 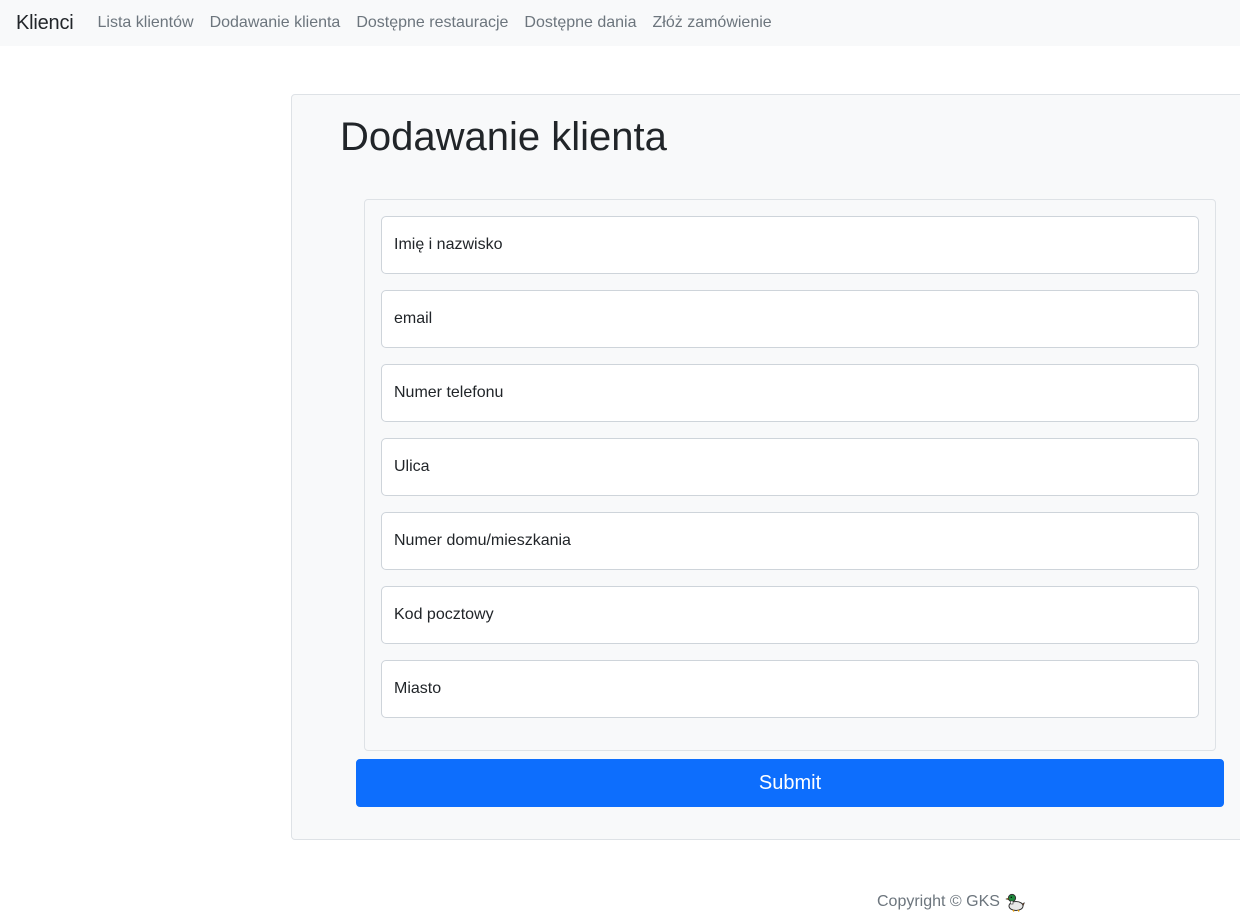 What do you see at coordinates (790, 783) in the screenshot?
I see `submit-button: Submit` at bounding box center [790, 783].